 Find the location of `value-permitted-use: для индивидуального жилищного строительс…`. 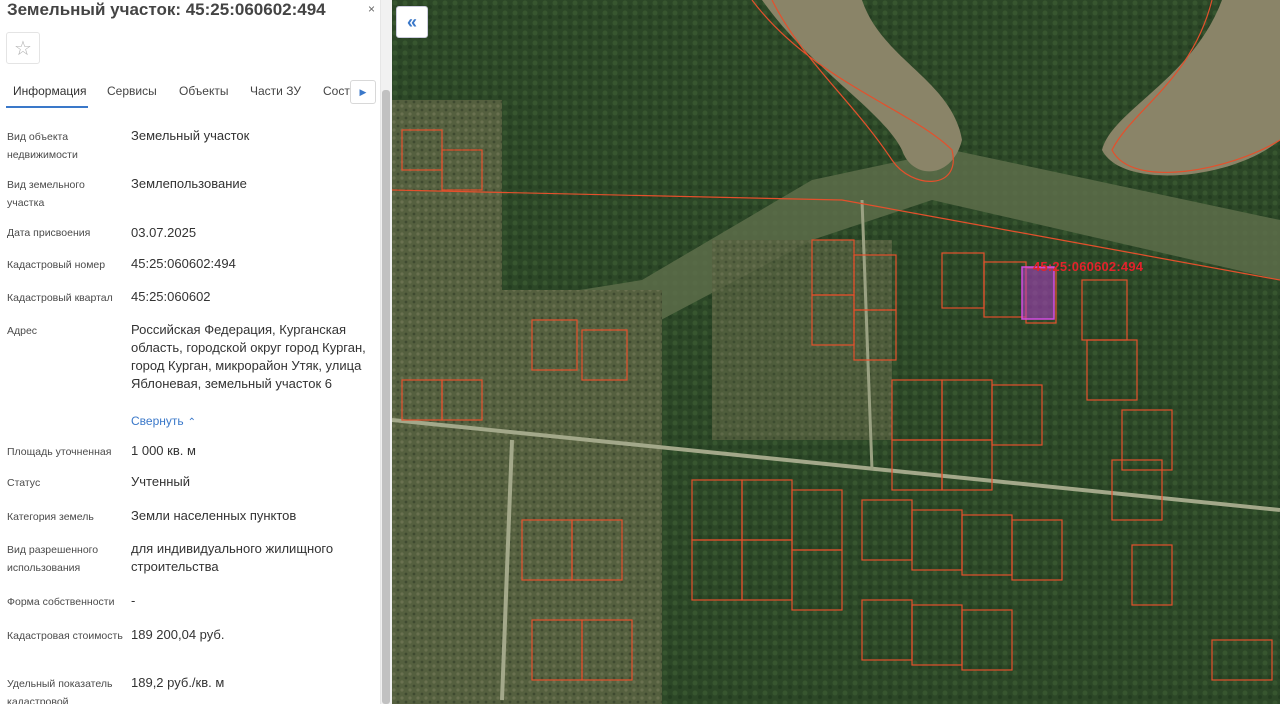

value-permitted-use: для индивидуального жилищного строительс… is located at coordinates (232, 557).